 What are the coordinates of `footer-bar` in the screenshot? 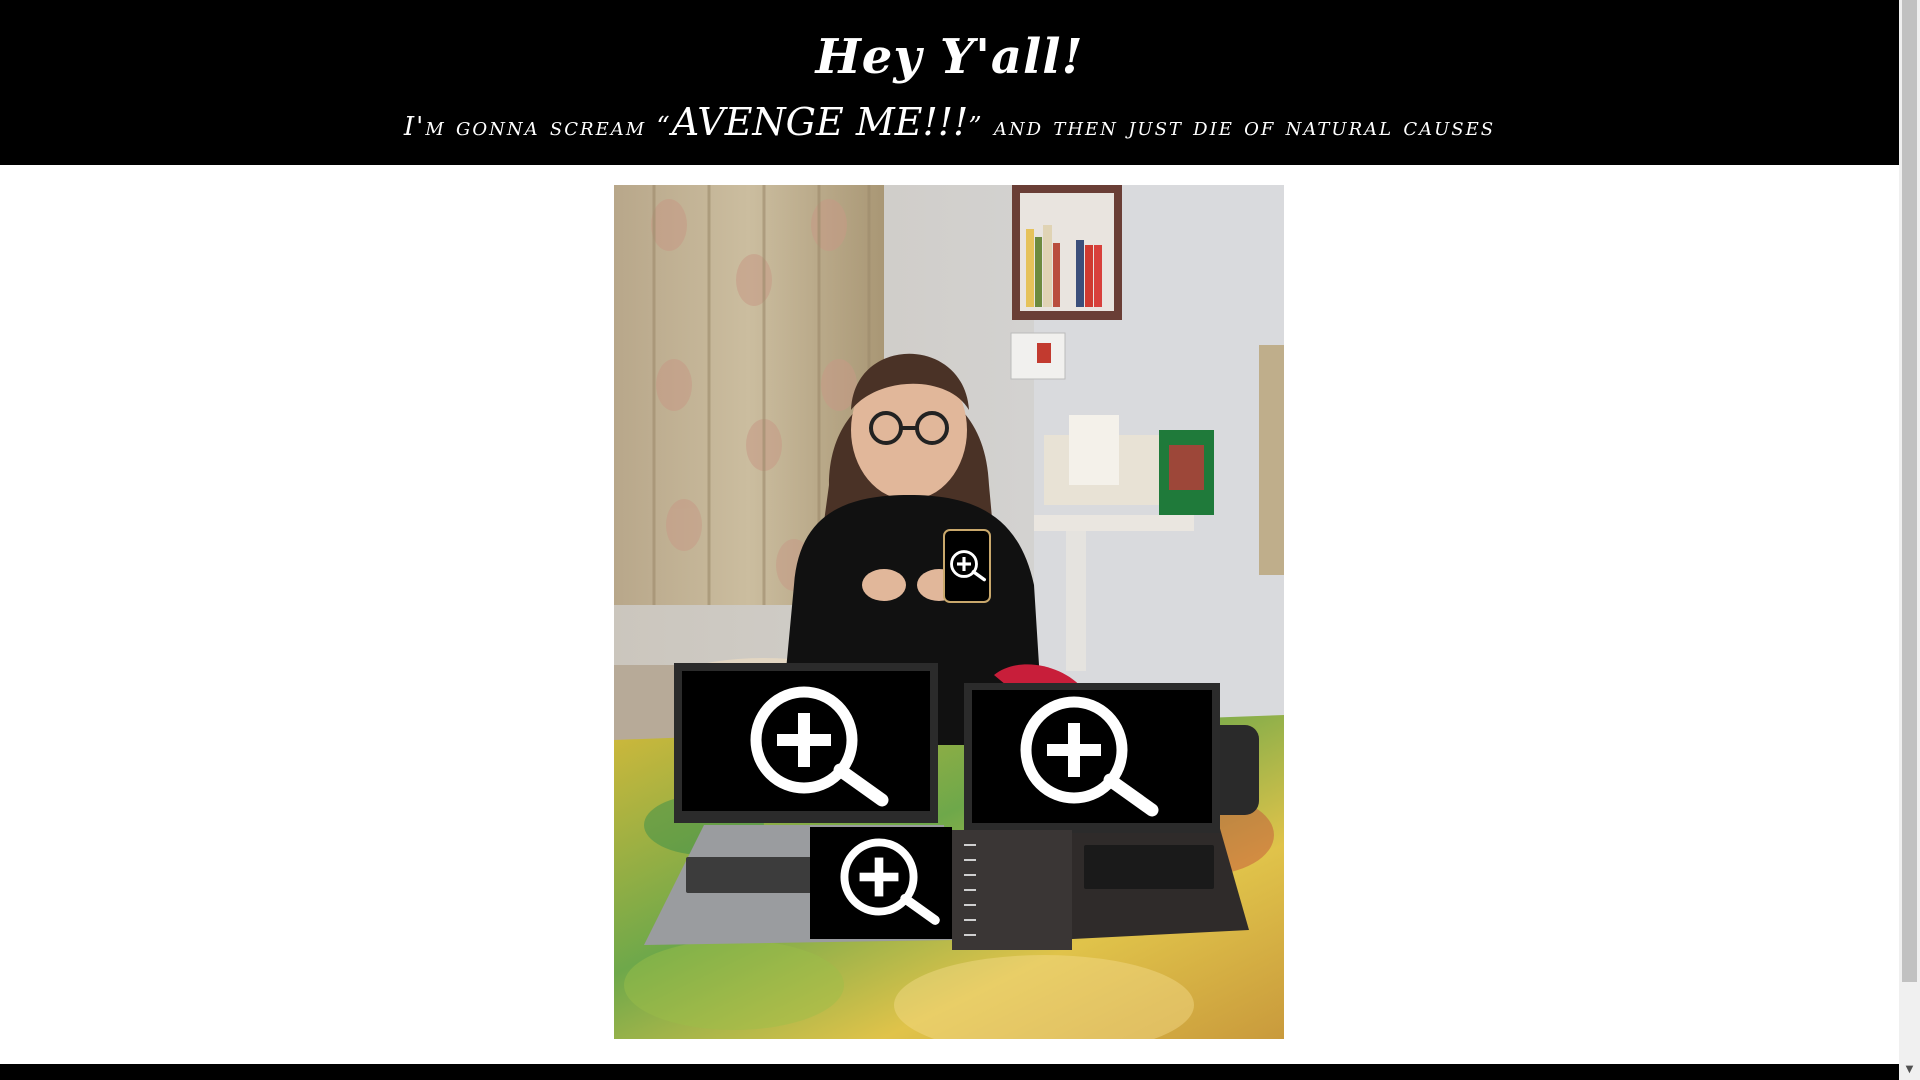 It's located at (949, 1072).